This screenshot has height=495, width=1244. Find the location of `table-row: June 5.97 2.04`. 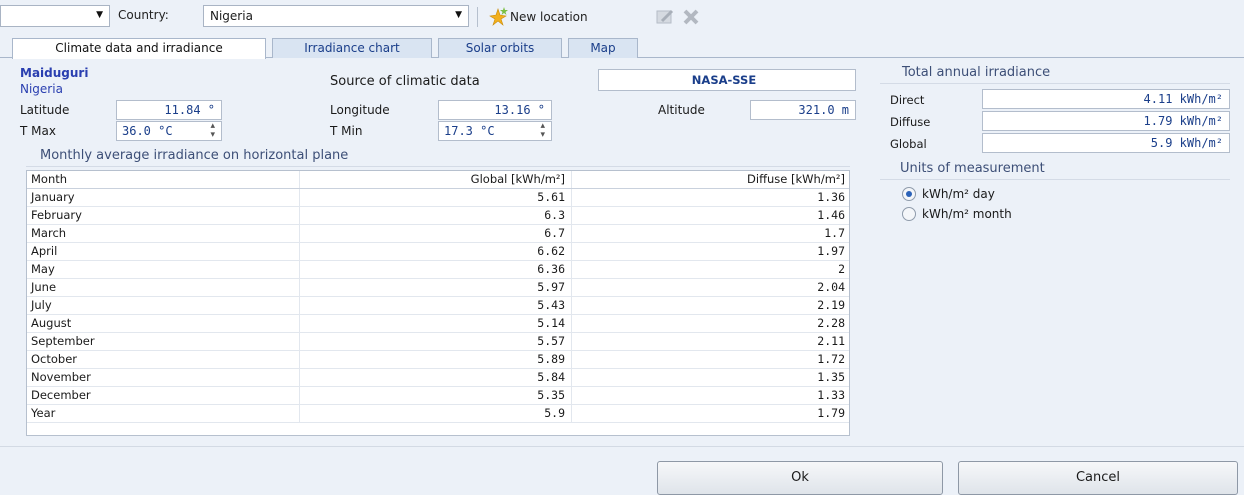

table-row: June 5.97 2.04 is located at coordinates (438, 288).